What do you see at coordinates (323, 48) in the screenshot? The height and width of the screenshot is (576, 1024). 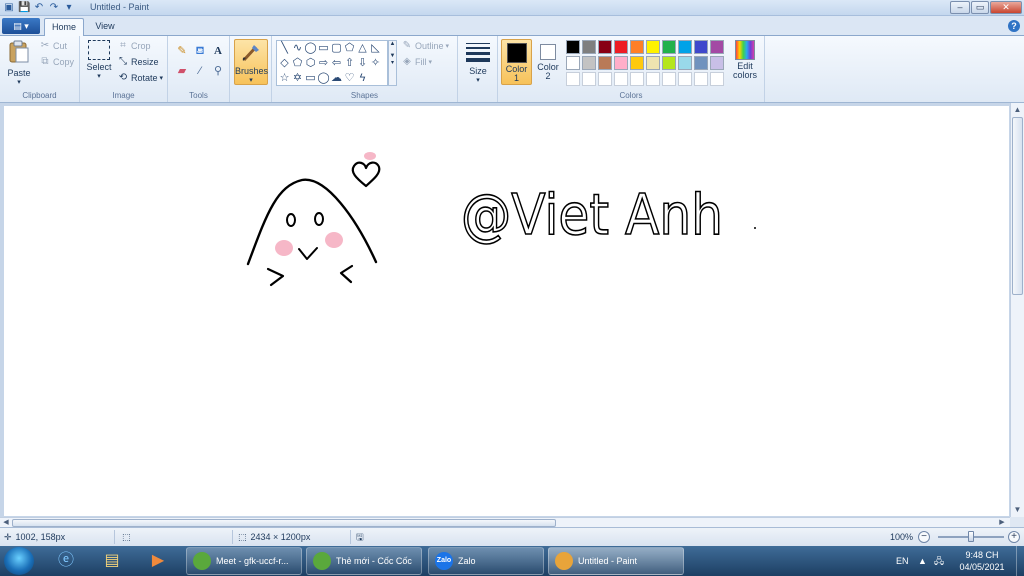 I see `rectangle-shape-icon: ▭` at bounding box center [323, 48].